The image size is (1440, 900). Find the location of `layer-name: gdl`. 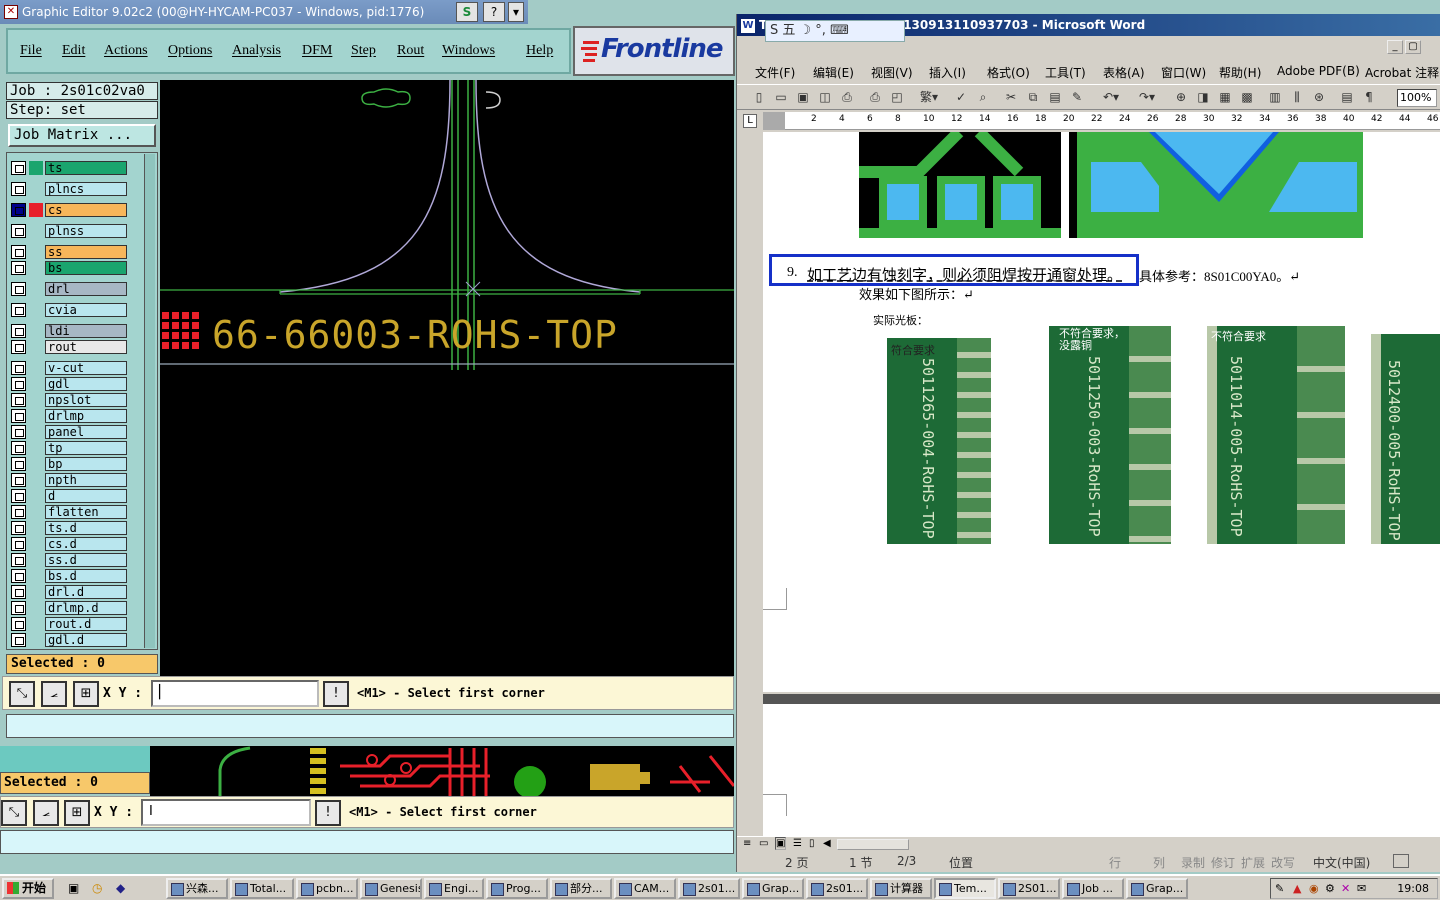

layer-name: gdl is located at coordinates (86, 384).